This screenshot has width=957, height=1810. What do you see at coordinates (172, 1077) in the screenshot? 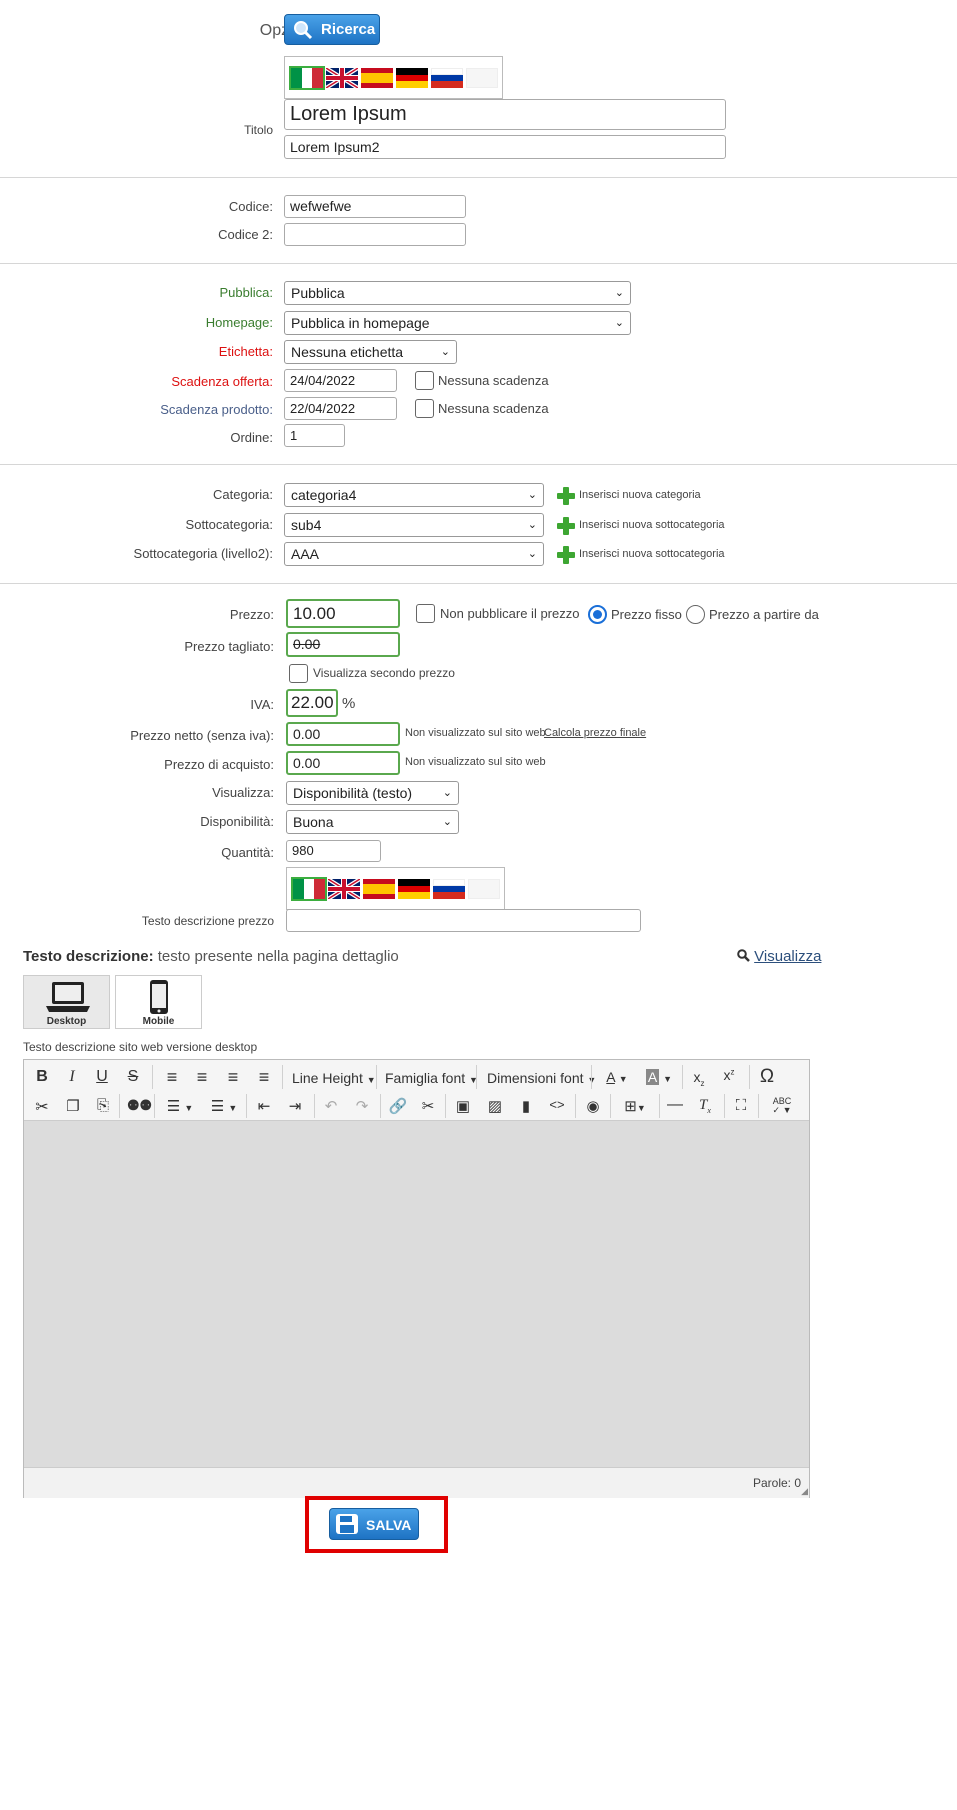
I see `align-left-icon: ≡` at bounding box center [172, 1077].